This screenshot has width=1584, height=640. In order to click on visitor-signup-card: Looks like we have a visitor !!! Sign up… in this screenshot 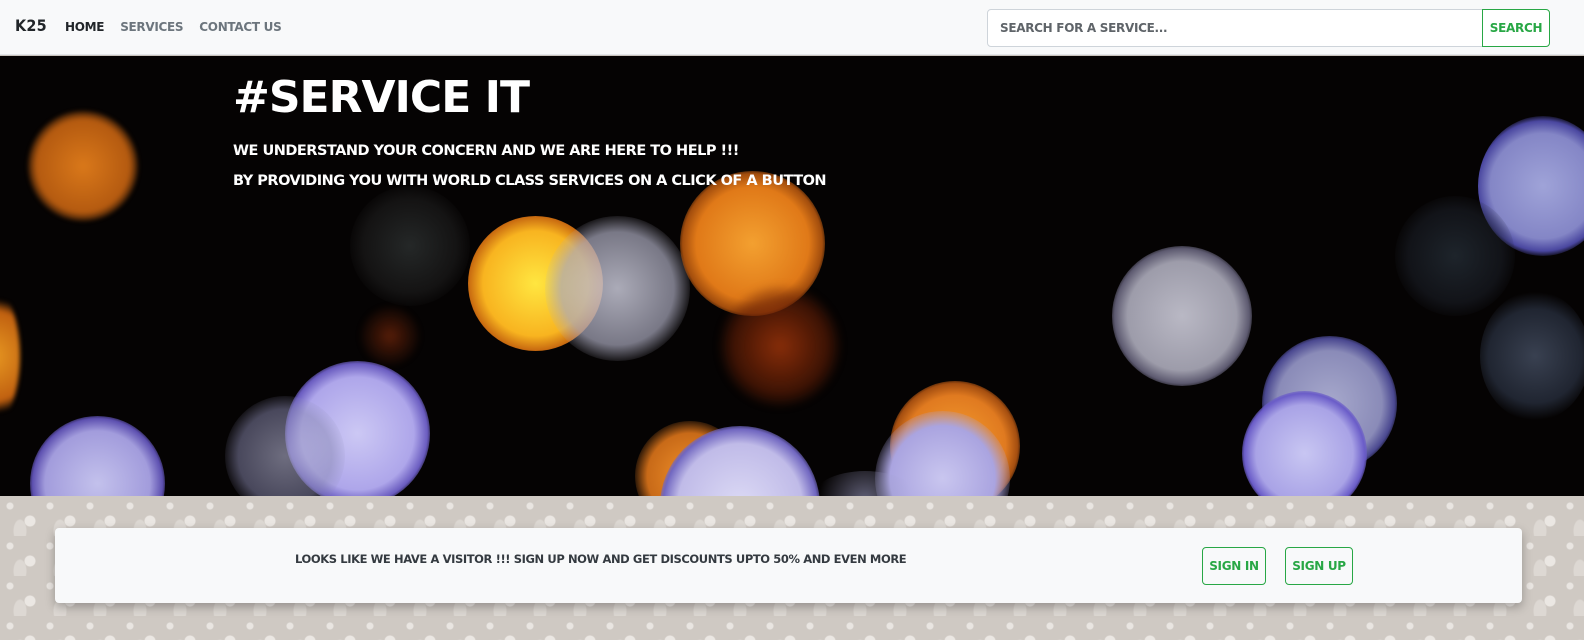, I will do `click(788, 565)`.